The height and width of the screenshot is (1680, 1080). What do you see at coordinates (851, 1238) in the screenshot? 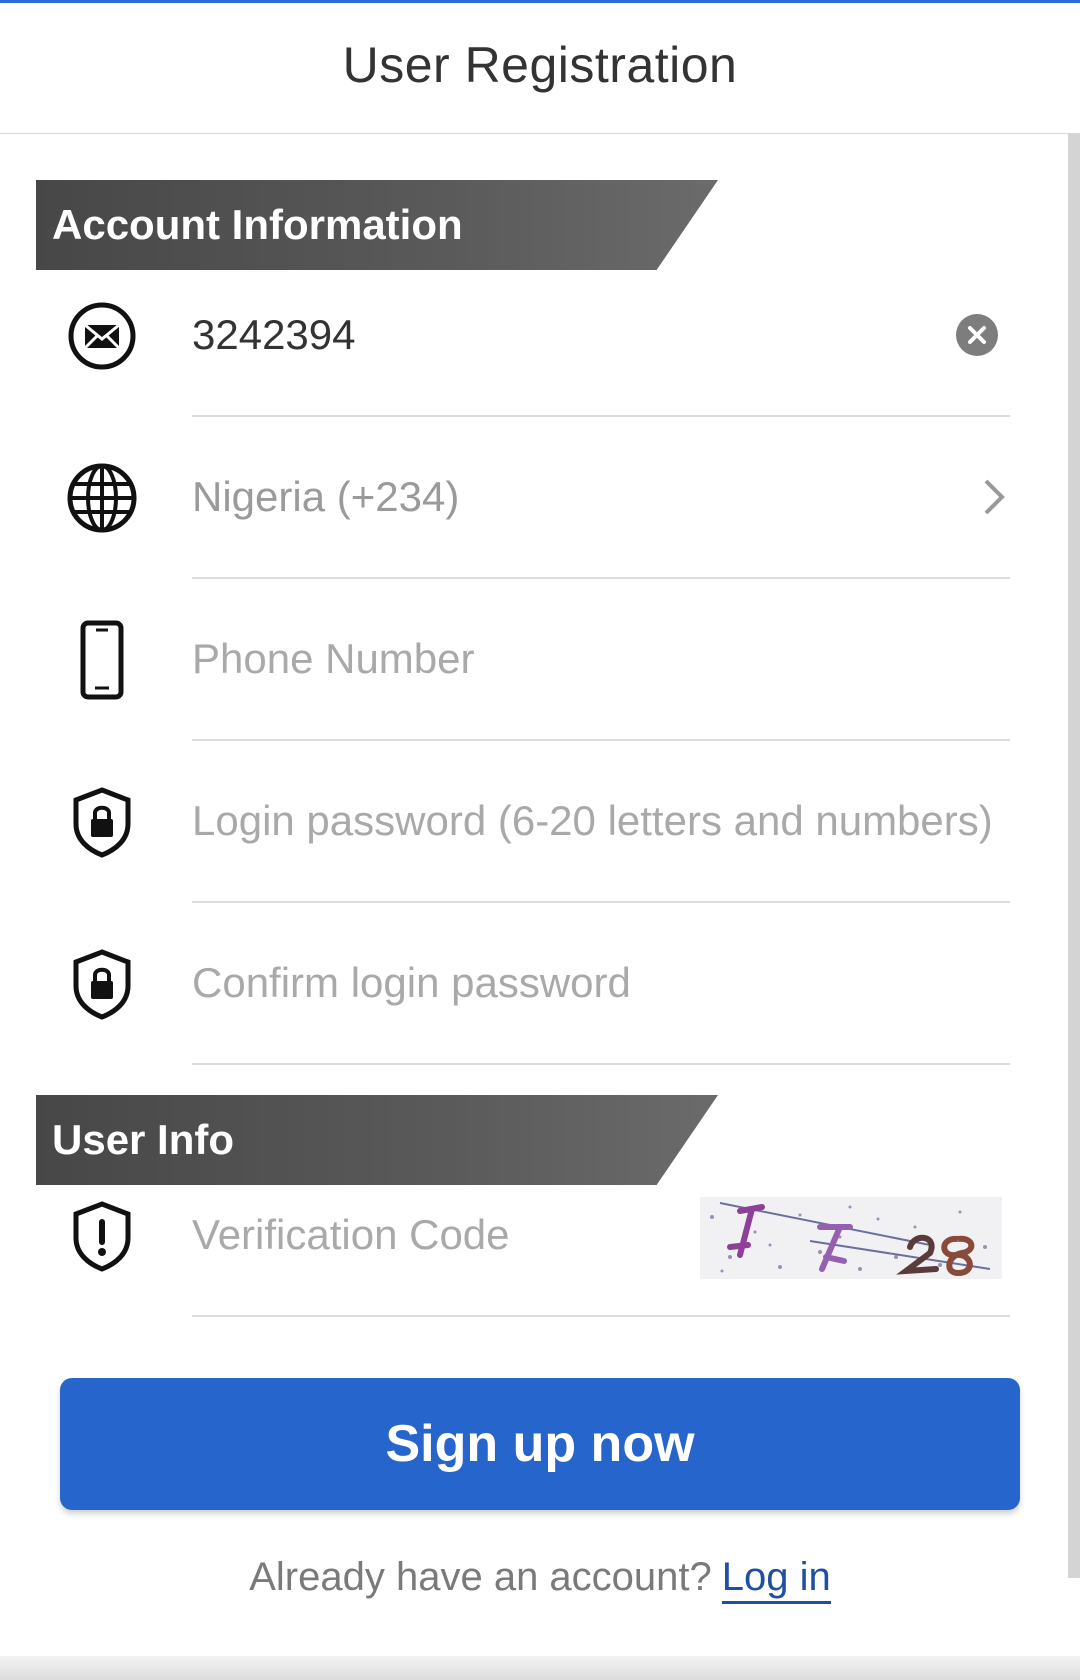
I see `captcha-image` at bounding box center [851, 1238].